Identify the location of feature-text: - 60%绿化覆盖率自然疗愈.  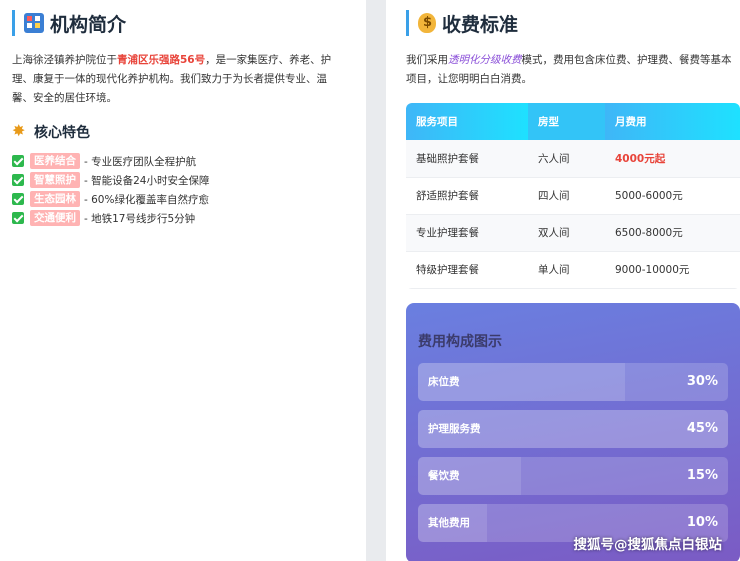
(146, 199).